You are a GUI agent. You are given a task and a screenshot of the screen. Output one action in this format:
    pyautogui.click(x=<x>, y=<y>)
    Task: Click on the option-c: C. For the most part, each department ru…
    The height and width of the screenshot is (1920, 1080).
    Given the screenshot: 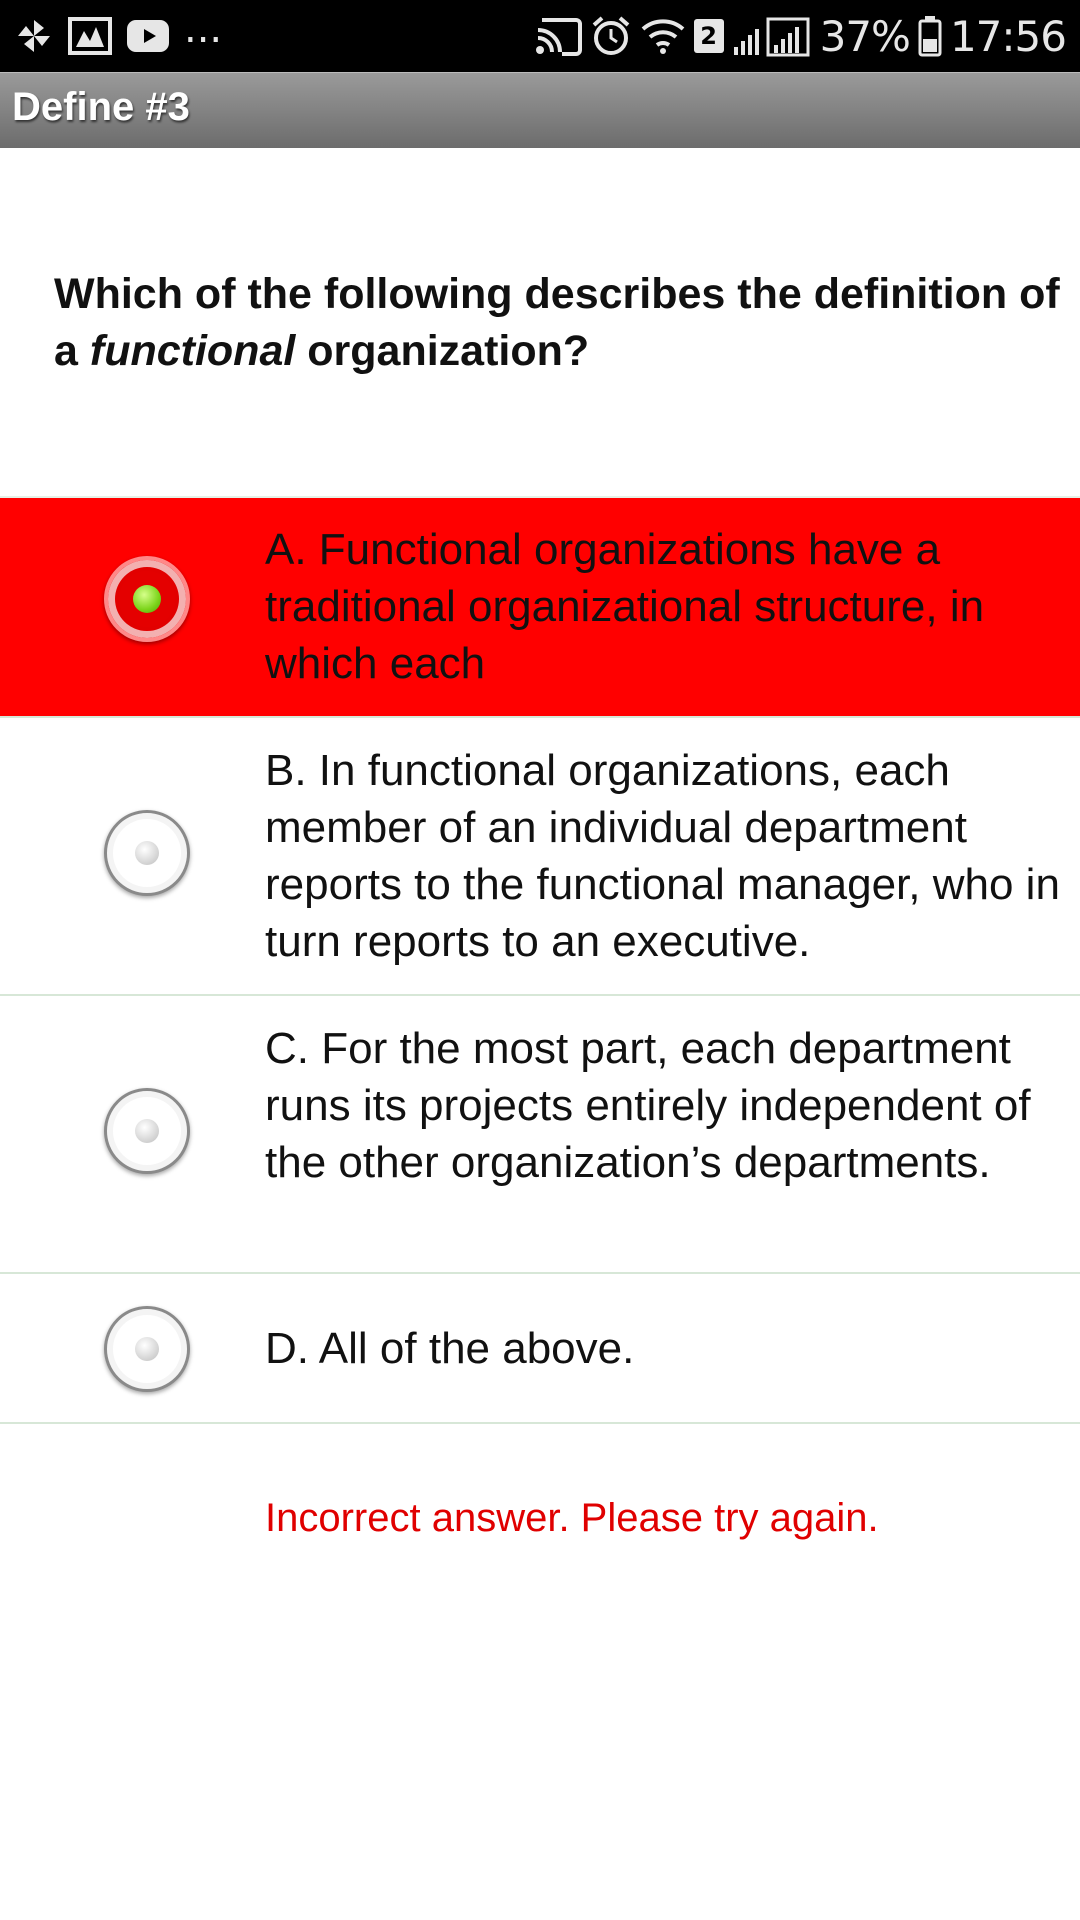 What is the action you would take?
    pyautogui.click(x=540, y=1133)
    